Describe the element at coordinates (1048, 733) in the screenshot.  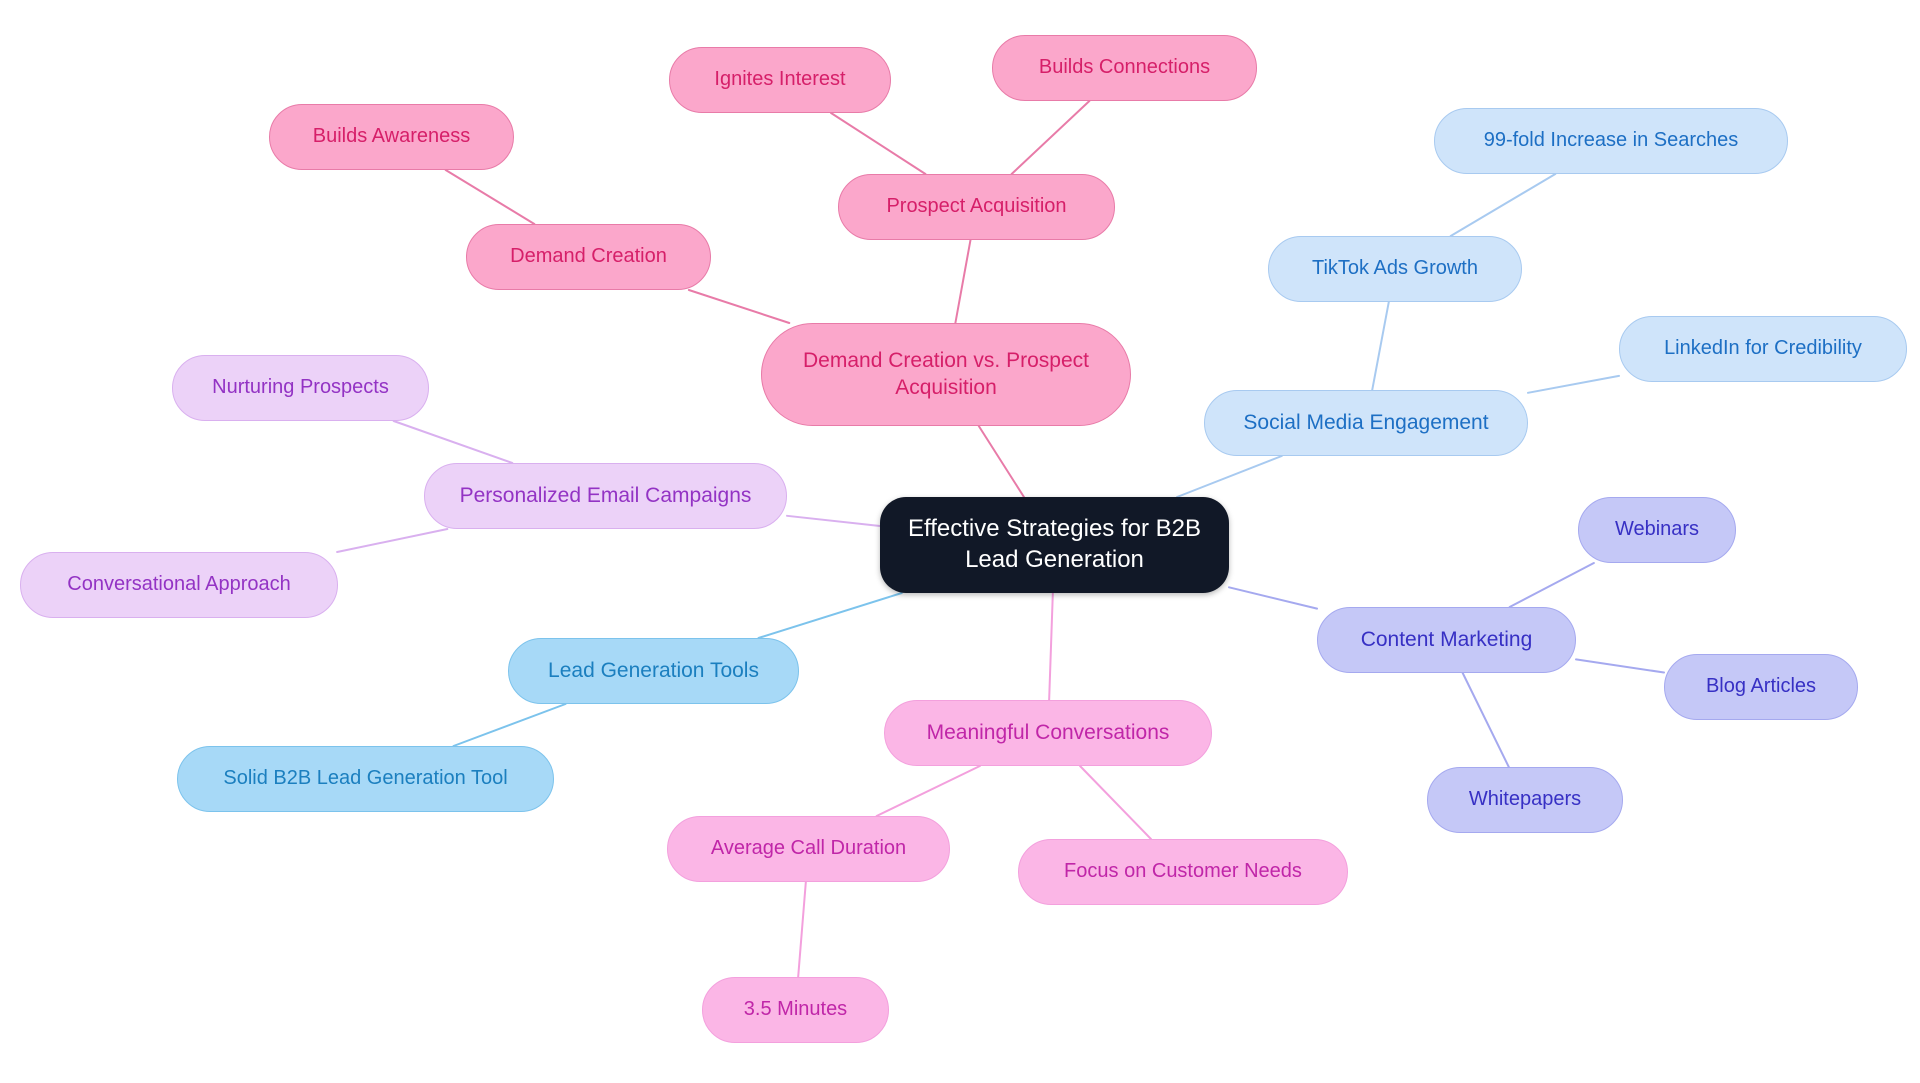
I see `mindmap-node: Meaningful Conversations` at that location.